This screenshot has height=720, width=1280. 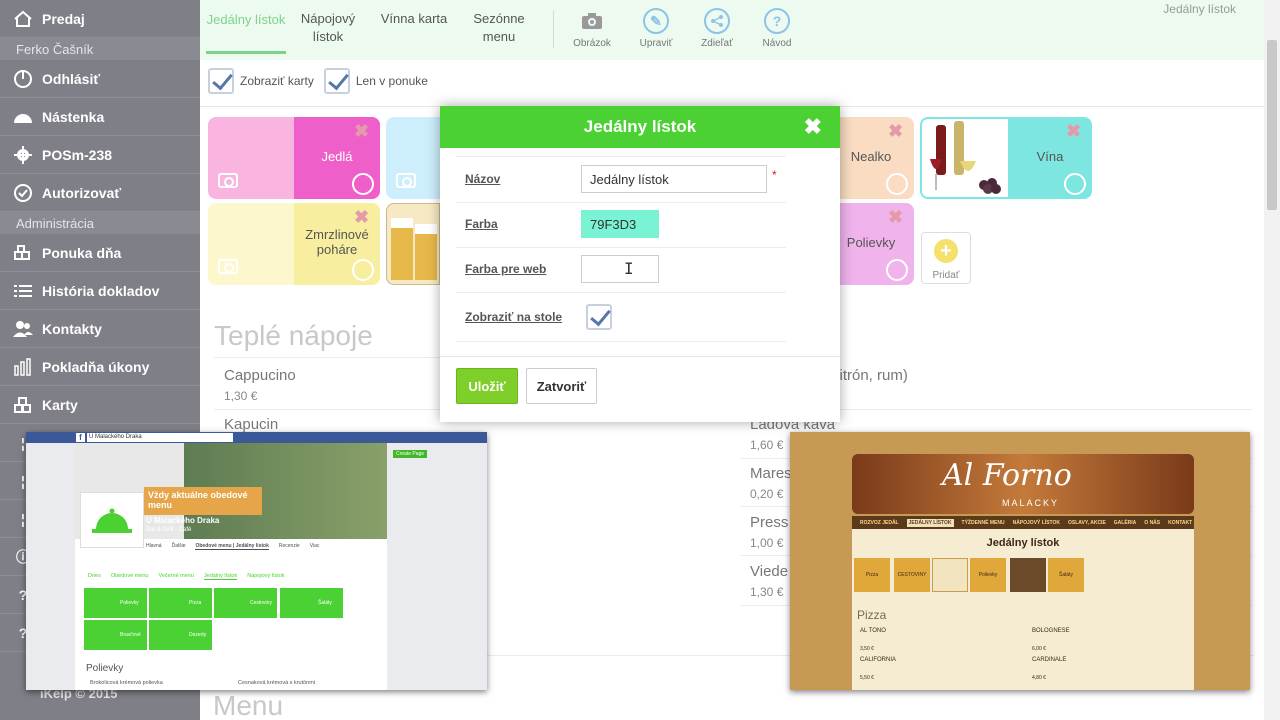 What do you see at coordinates (877, 244) in the screenshot?
I see `category-card-polievky: Polievky ✖` at bounding box center [877, 244].